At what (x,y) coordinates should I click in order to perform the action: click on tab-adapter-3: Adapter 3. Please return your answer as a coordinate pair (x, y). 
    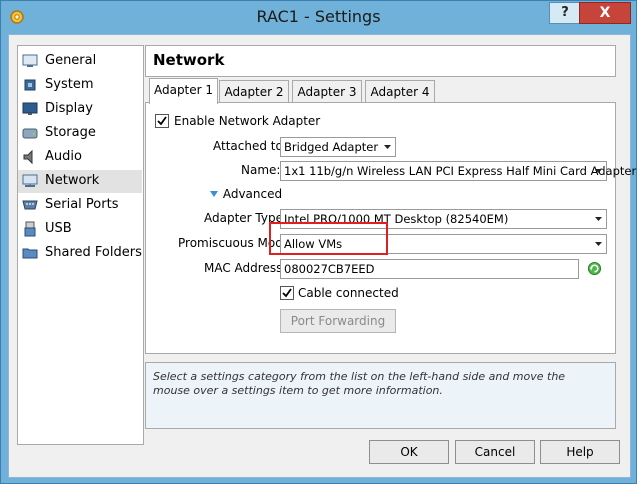
    Looking at the image, I should click on (327, 91).